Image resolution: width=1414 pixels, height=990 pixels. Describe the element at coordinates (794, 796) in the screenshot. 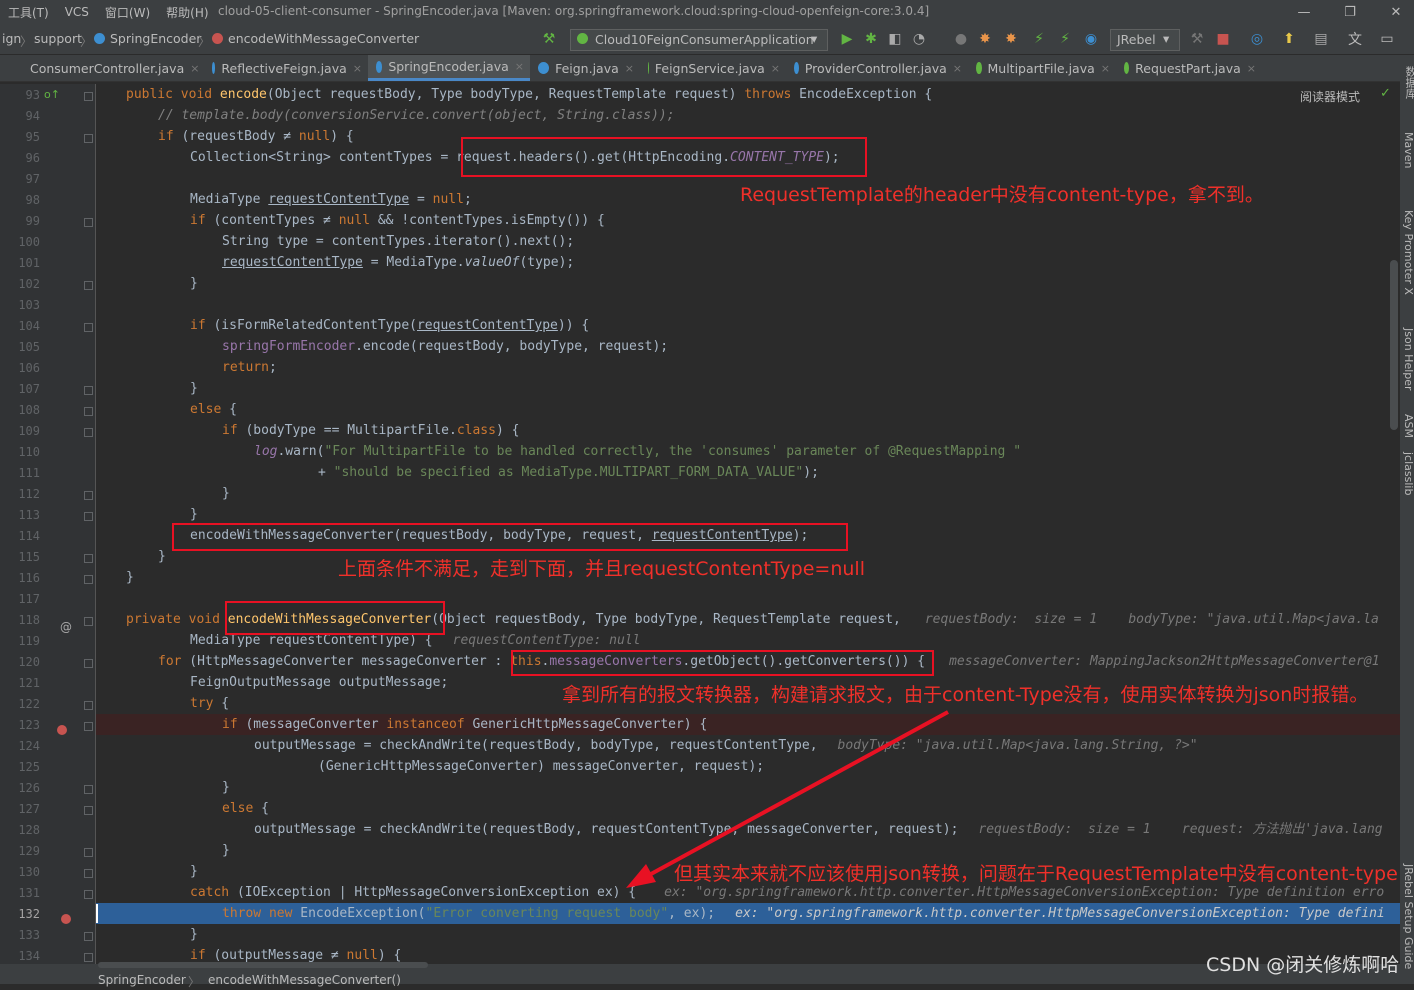

I see `arrow-line` at that location.